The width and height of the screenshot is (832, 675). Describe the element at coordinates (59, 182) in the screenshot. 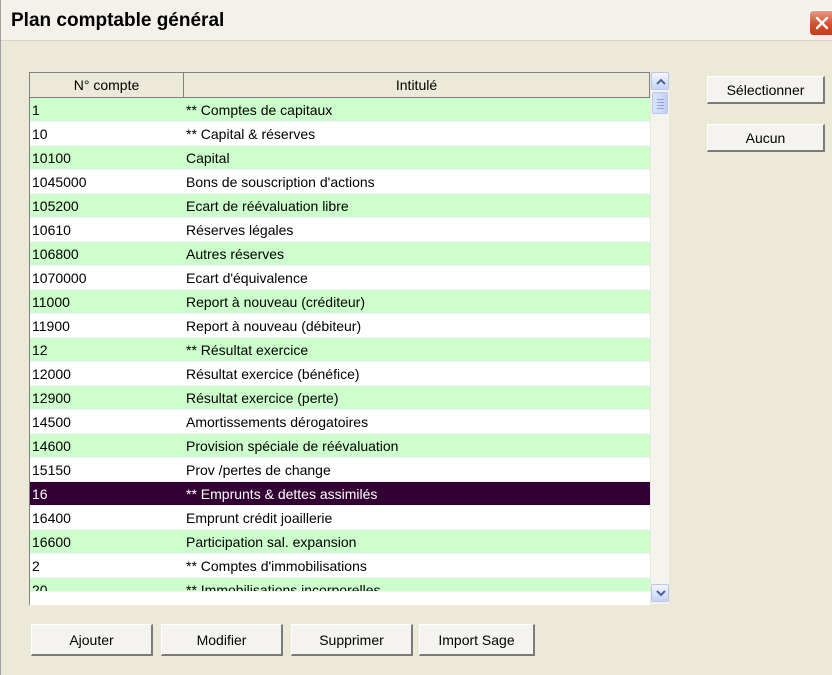

I see `account-number-cell: 1045000` at that location.